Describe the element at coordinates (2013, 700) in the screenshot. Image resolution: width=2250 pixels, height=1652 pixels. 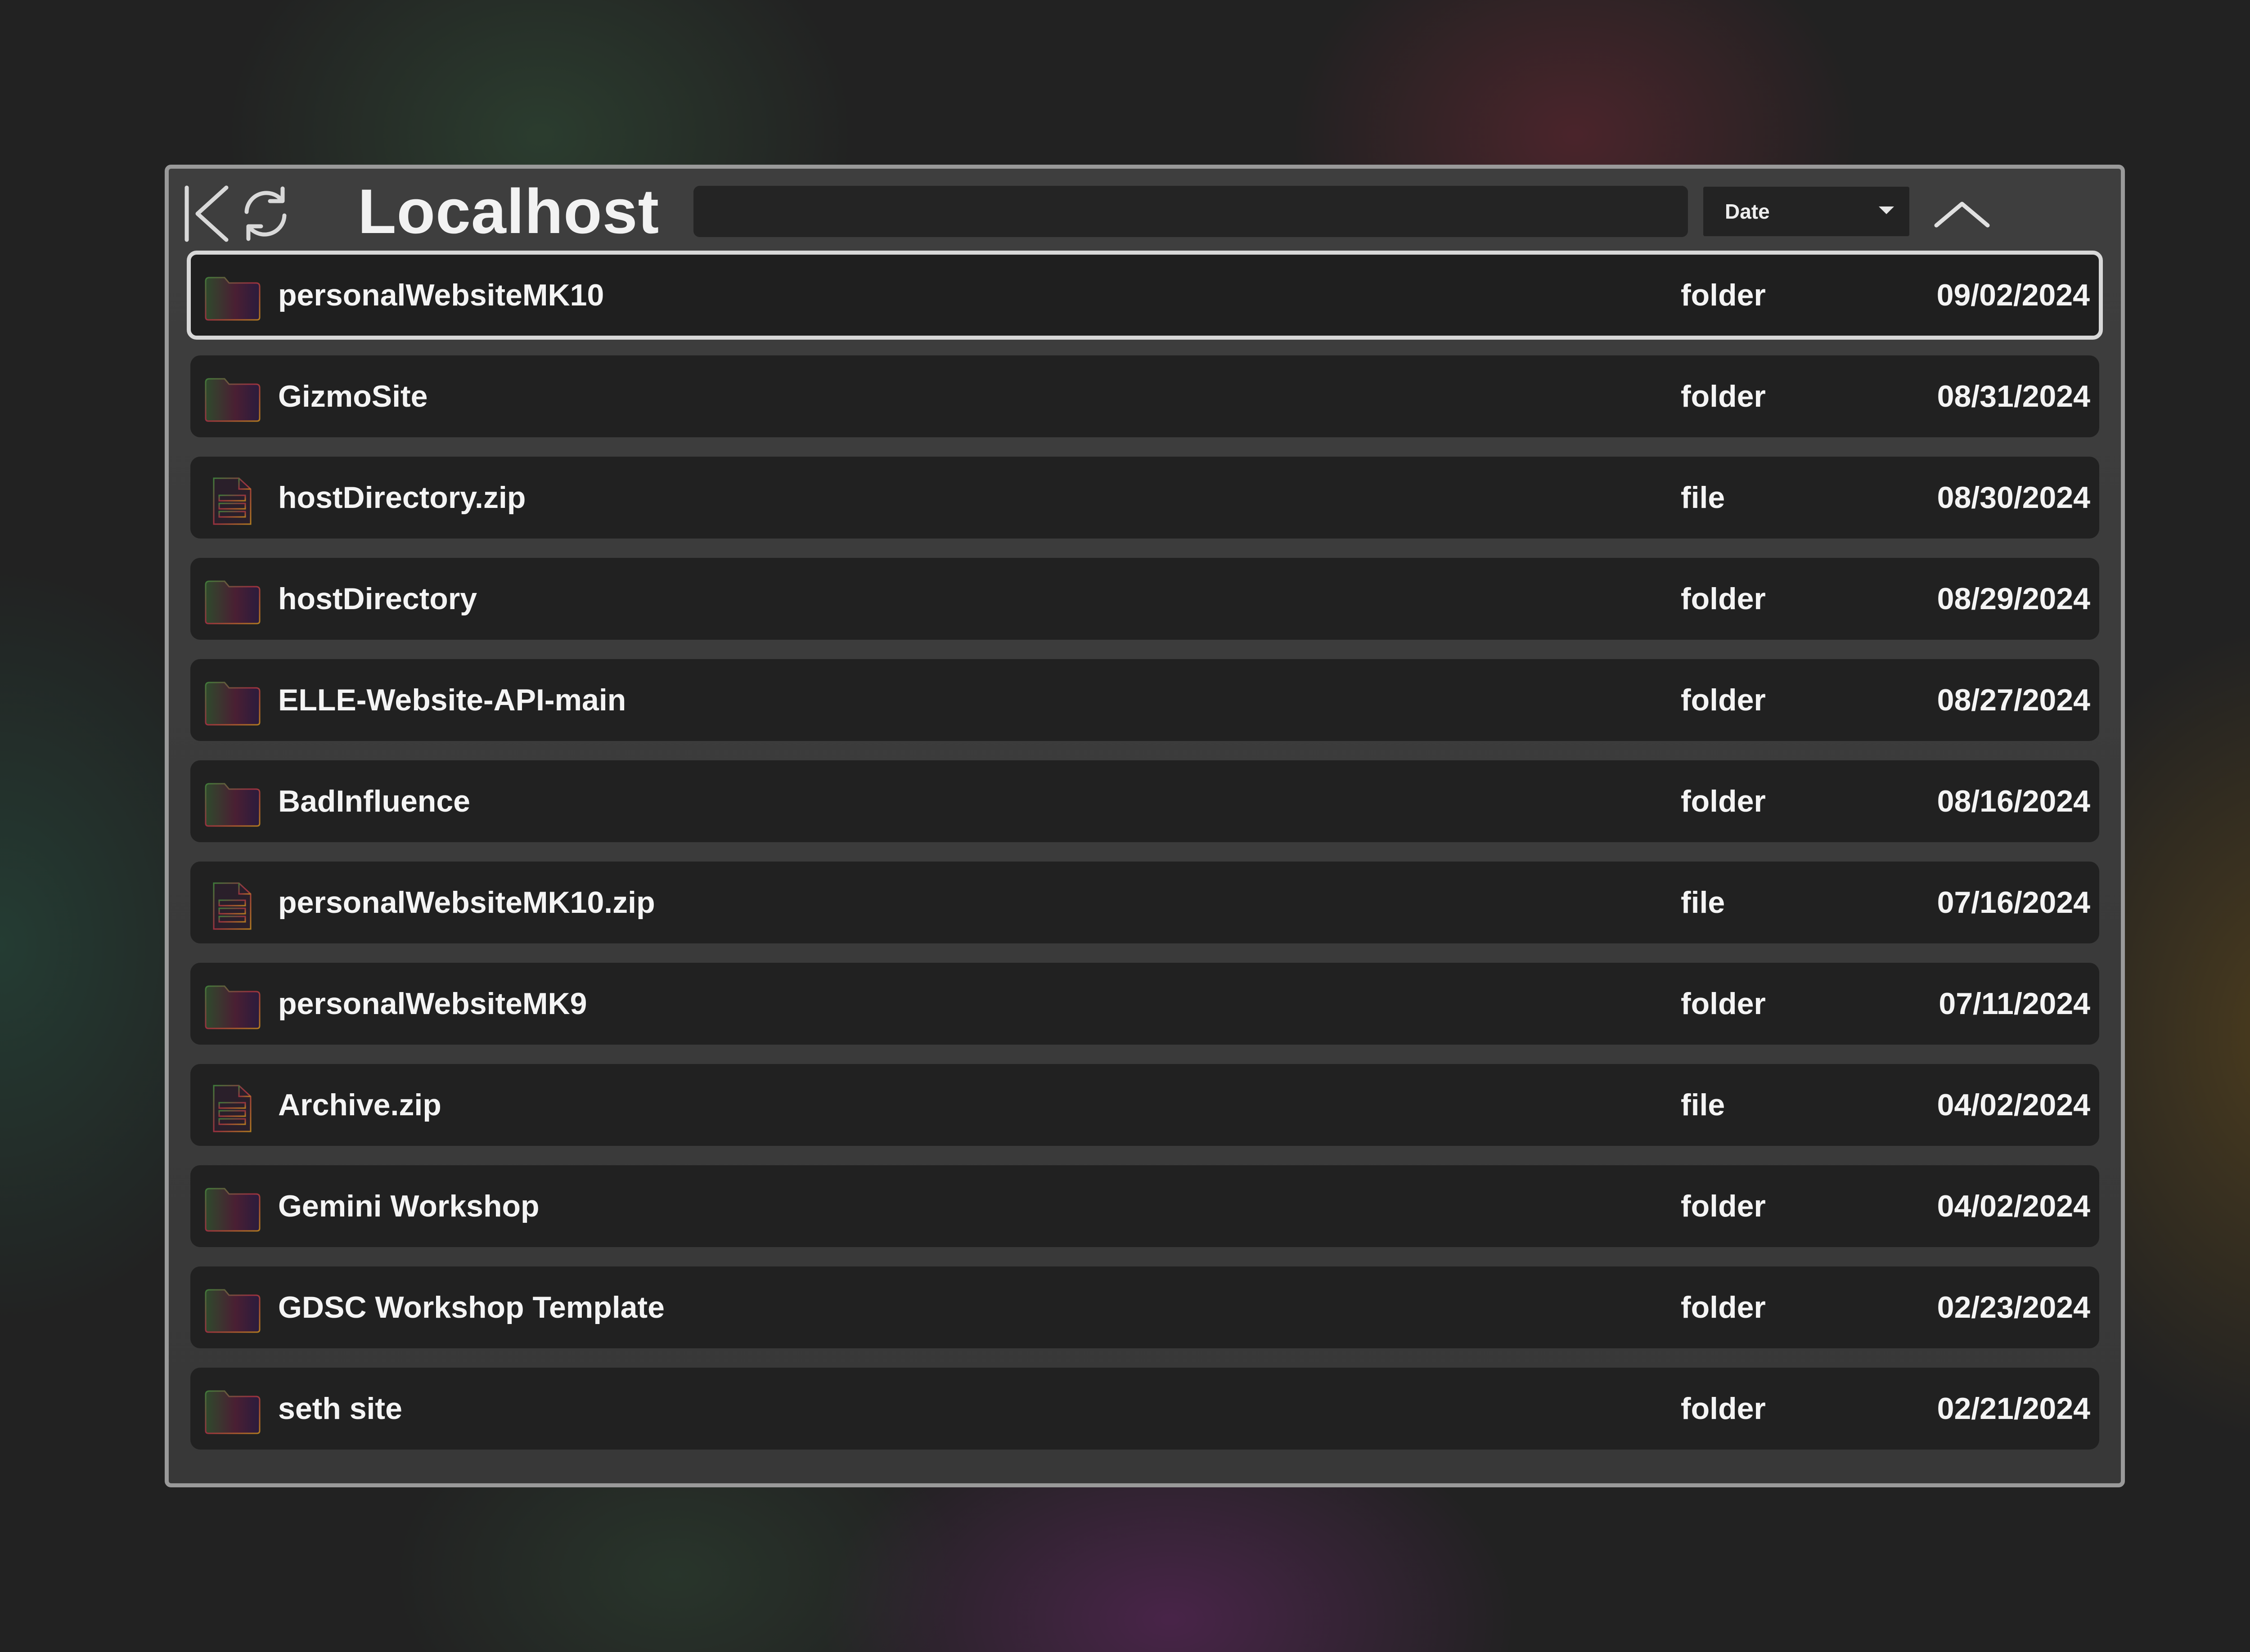
I see `file-date: 08/27/2024` at that location.